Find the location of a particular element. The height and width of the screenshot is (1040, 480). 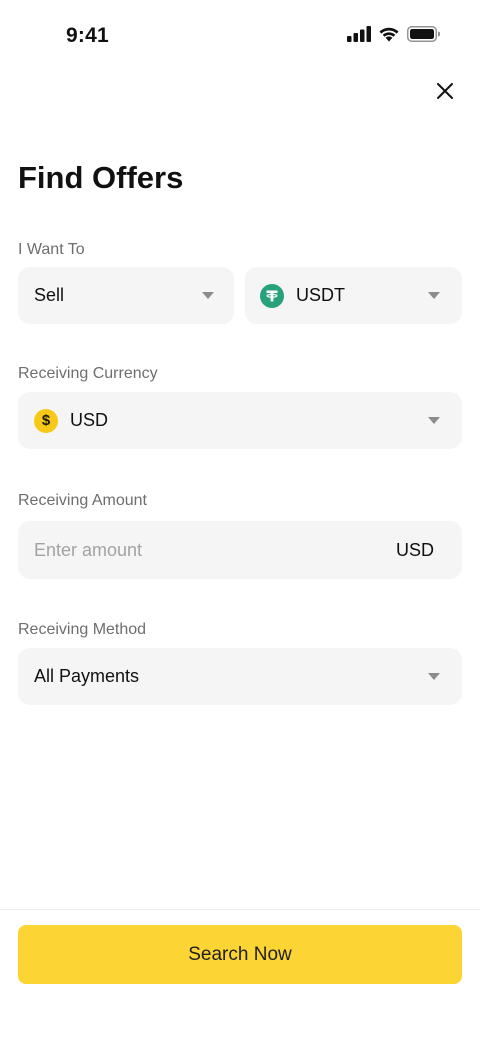

trade-action-select: Sell is located at coordinates (126, 295).